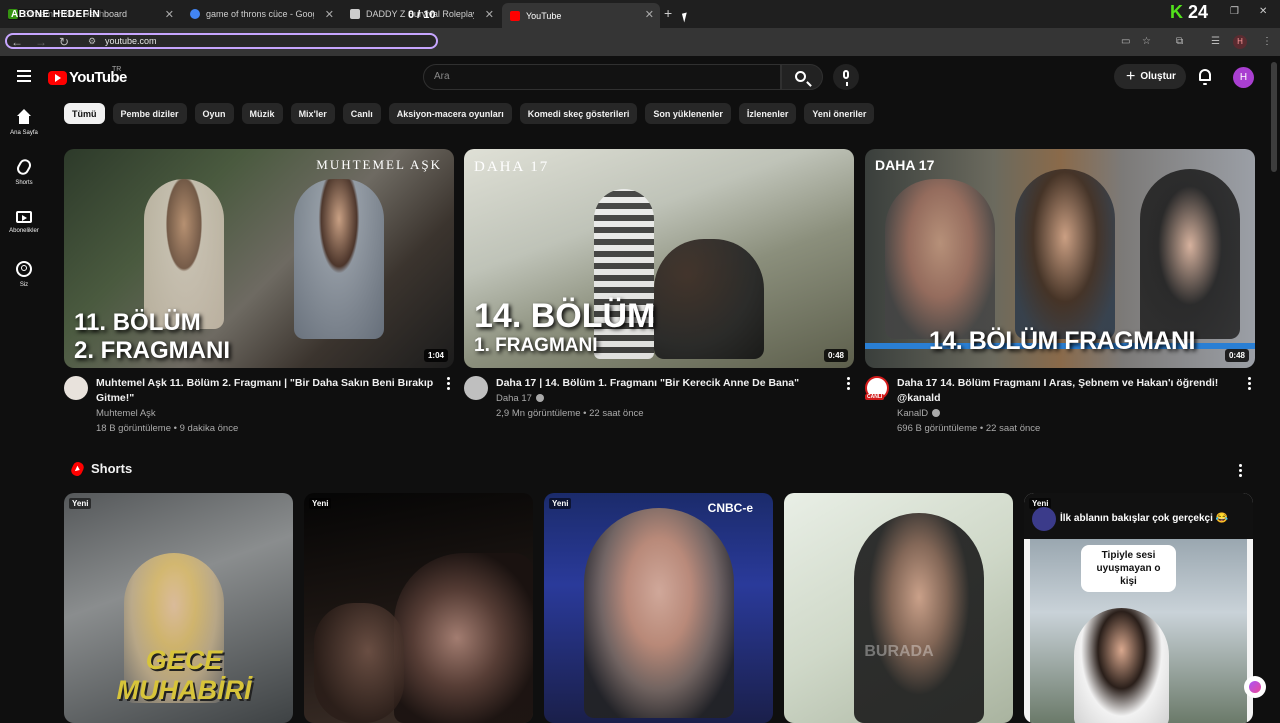 The height and width of the screenshot is (723, 1280). Describe the element at coordinates (261, 14) in the screenshot. I see `tab-google-search: game of throns cüce - Google'da Ara ✕` at that location.